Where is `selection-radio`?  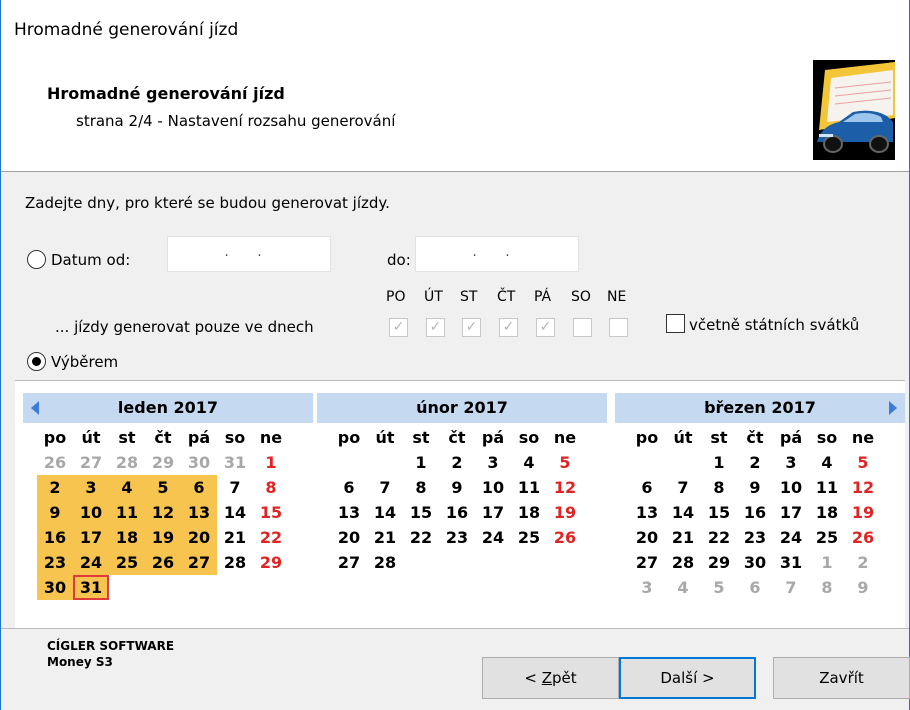 selection-radio is located at coordinates (36, 361).